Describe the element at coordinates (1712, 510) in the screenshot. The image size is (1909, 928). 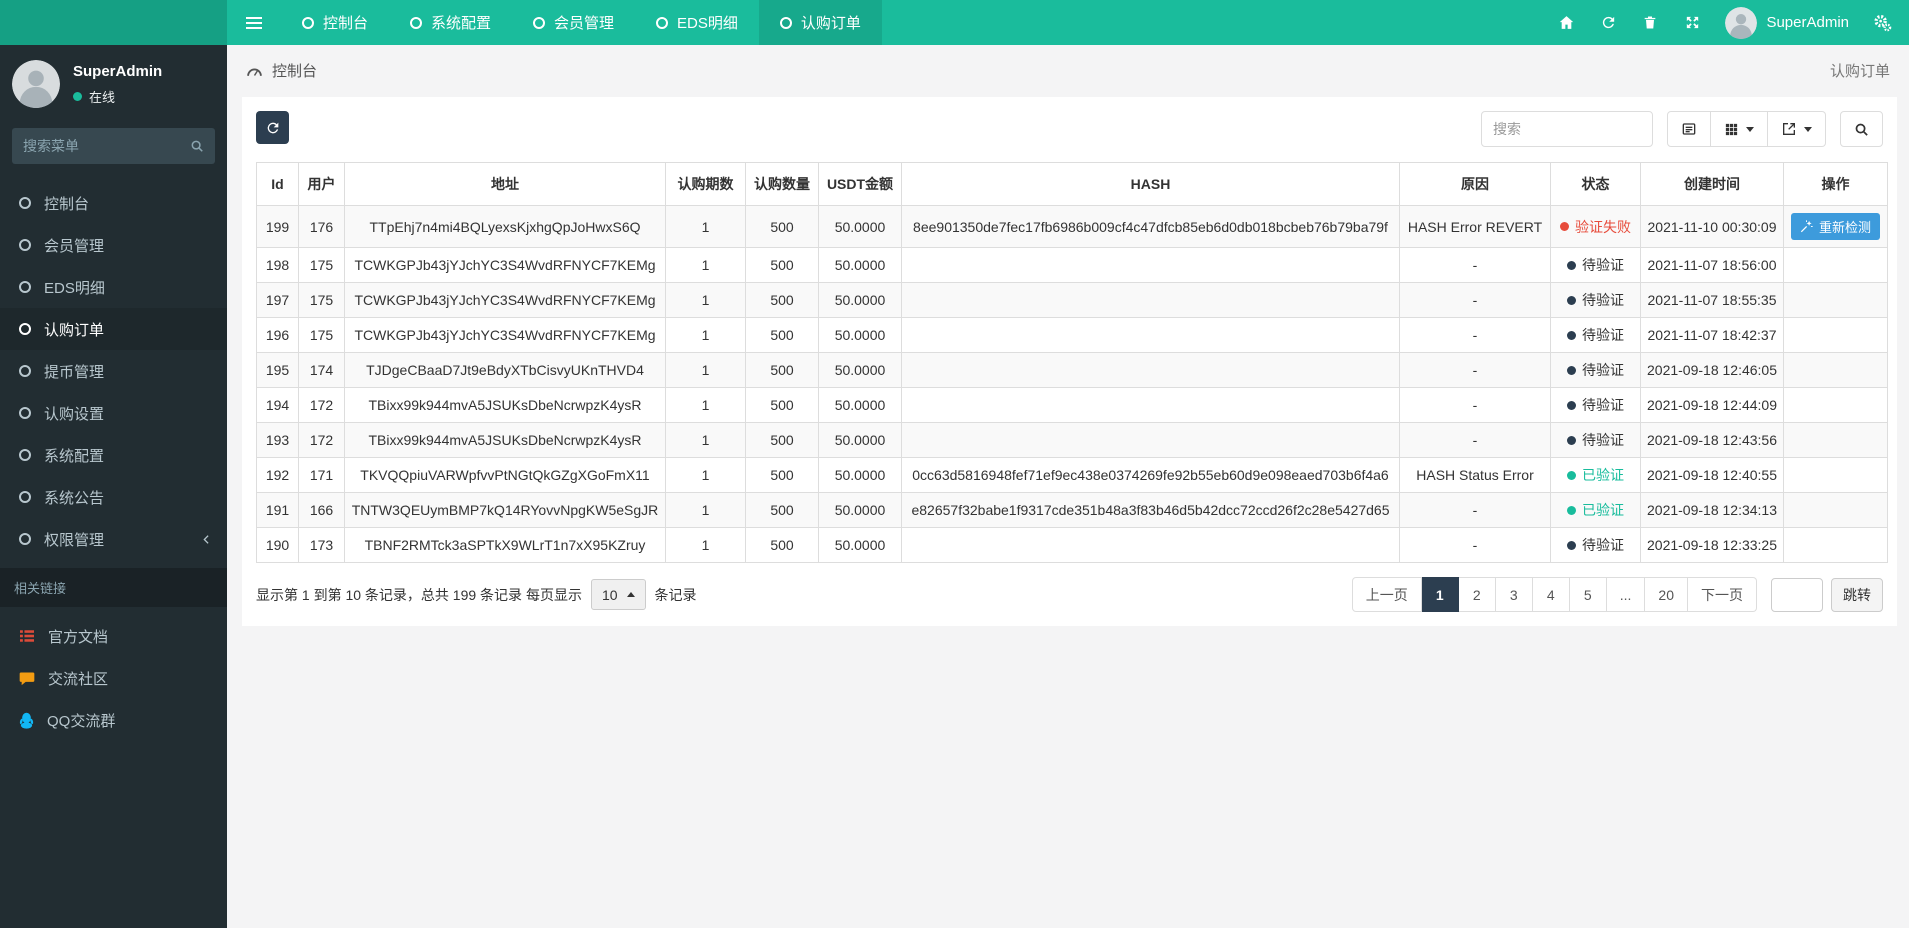
I see `cell-created: 2021-09-18 12:34:13` at that location.